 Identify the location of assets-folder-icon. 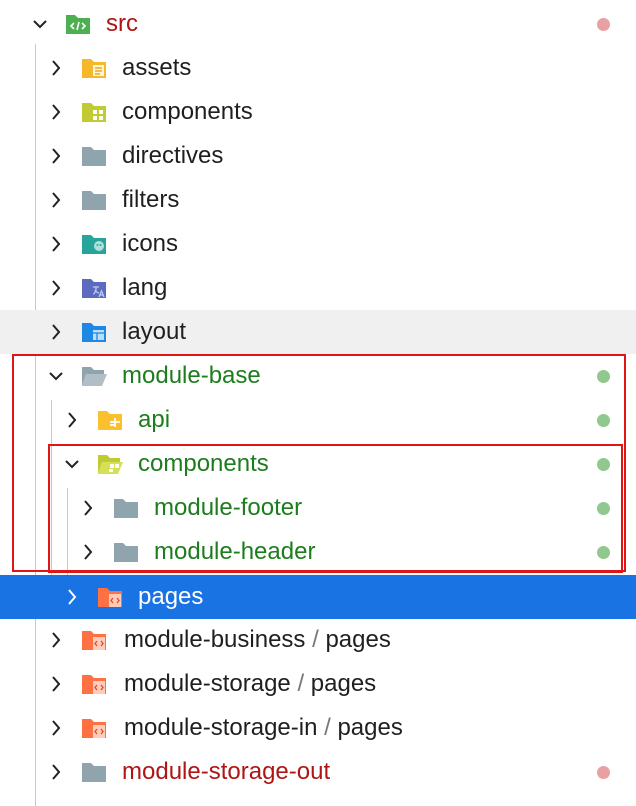
(94, 68).